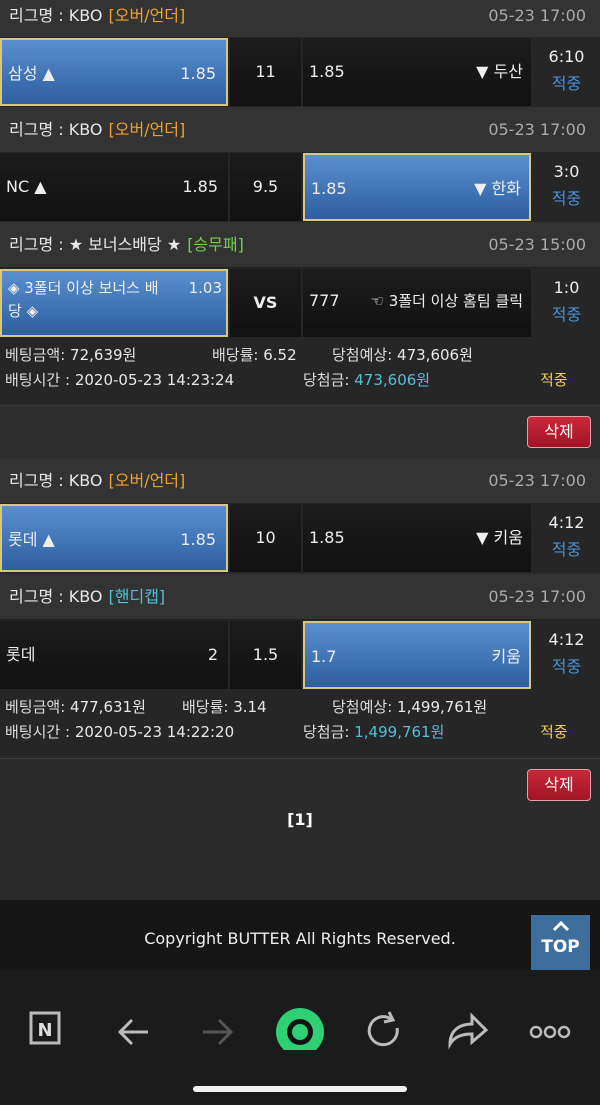 This screenshot has width=600, height=1105. I want to click on forward-arrow-icon, so click(217, 1020).